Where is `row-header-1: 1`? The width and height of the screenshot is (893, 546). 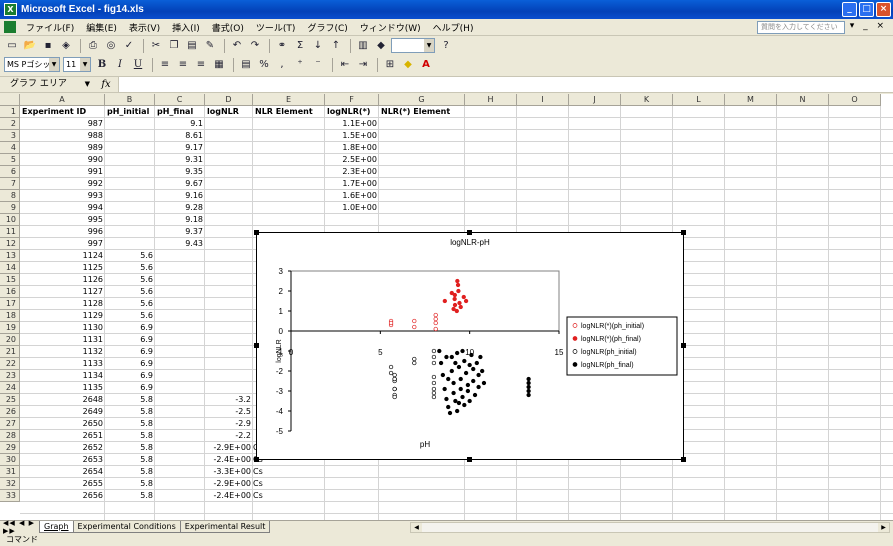 row-header-1: 1 is located at coordinates (10, 112).